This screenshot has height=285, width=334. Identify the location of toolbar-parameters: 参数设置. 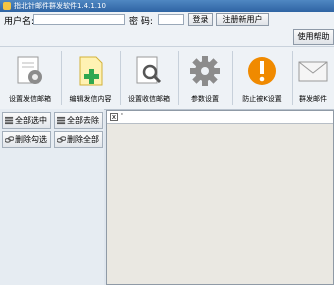
(205, 78).